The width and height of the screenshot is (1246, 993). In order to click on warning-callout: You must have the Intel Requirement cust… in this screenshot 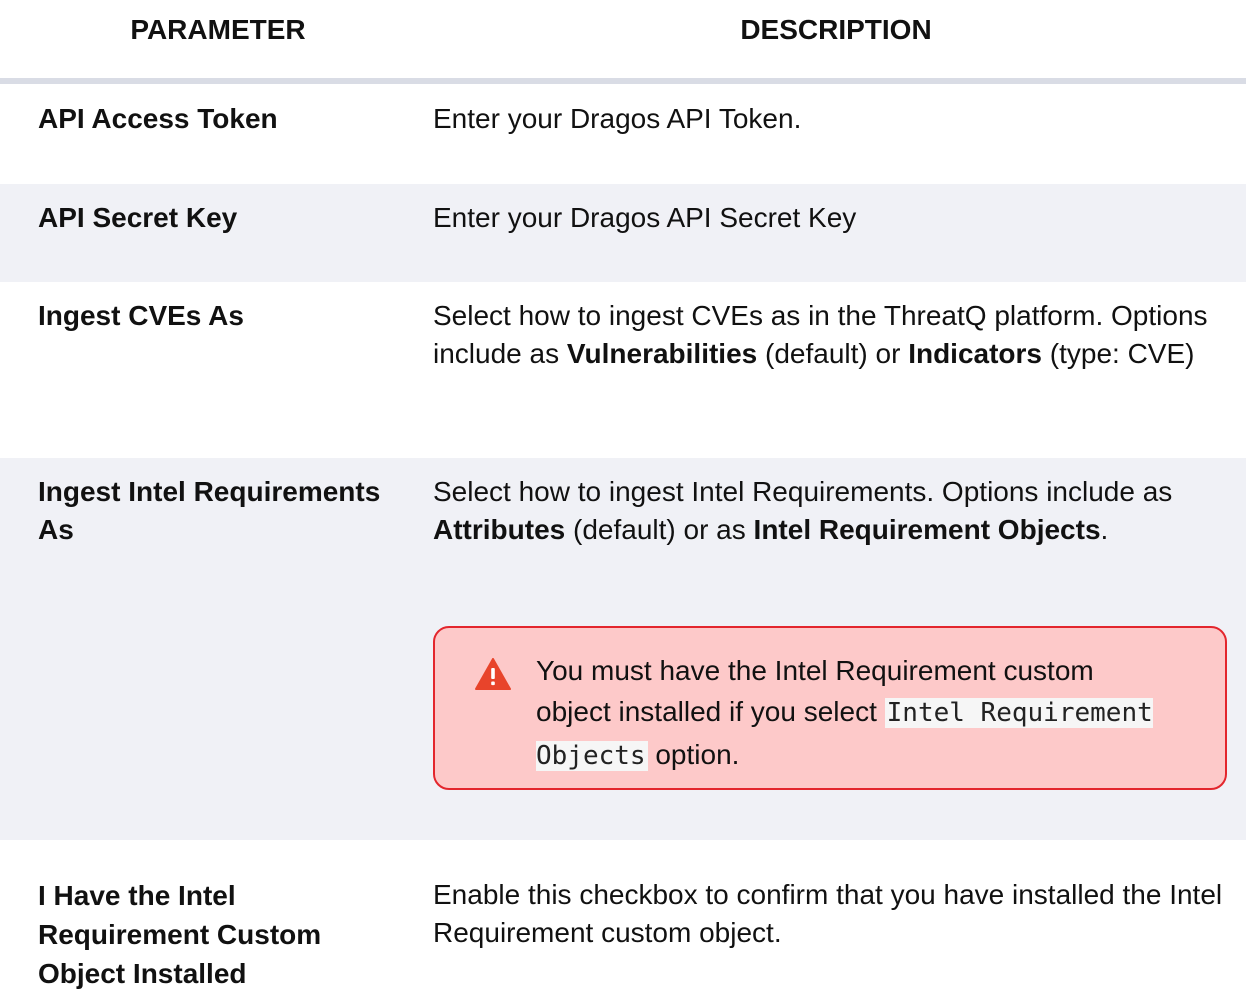, I will do `click(830, 708)`.